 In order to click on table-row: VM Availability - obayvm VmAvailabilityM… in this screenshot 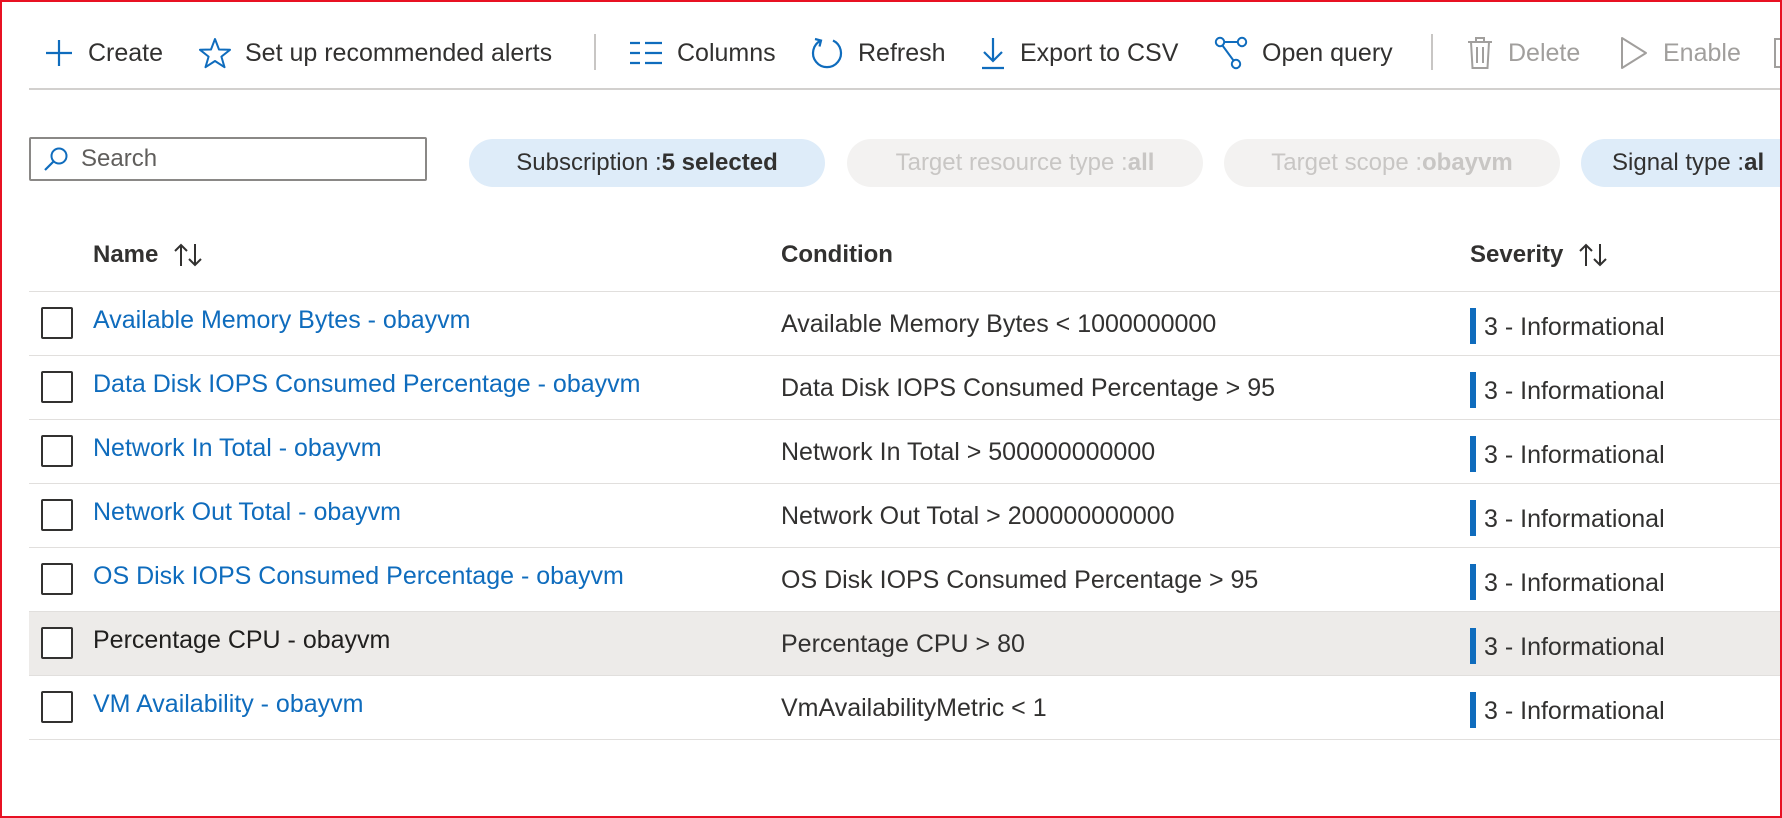, I will do `click(904, 708)`.